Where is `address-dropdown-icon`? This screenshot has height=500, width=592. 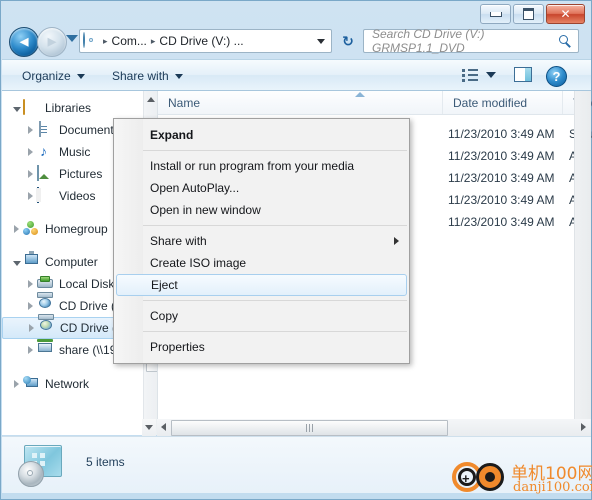 address-dropdown-icon is located at coordinates (321, 41).